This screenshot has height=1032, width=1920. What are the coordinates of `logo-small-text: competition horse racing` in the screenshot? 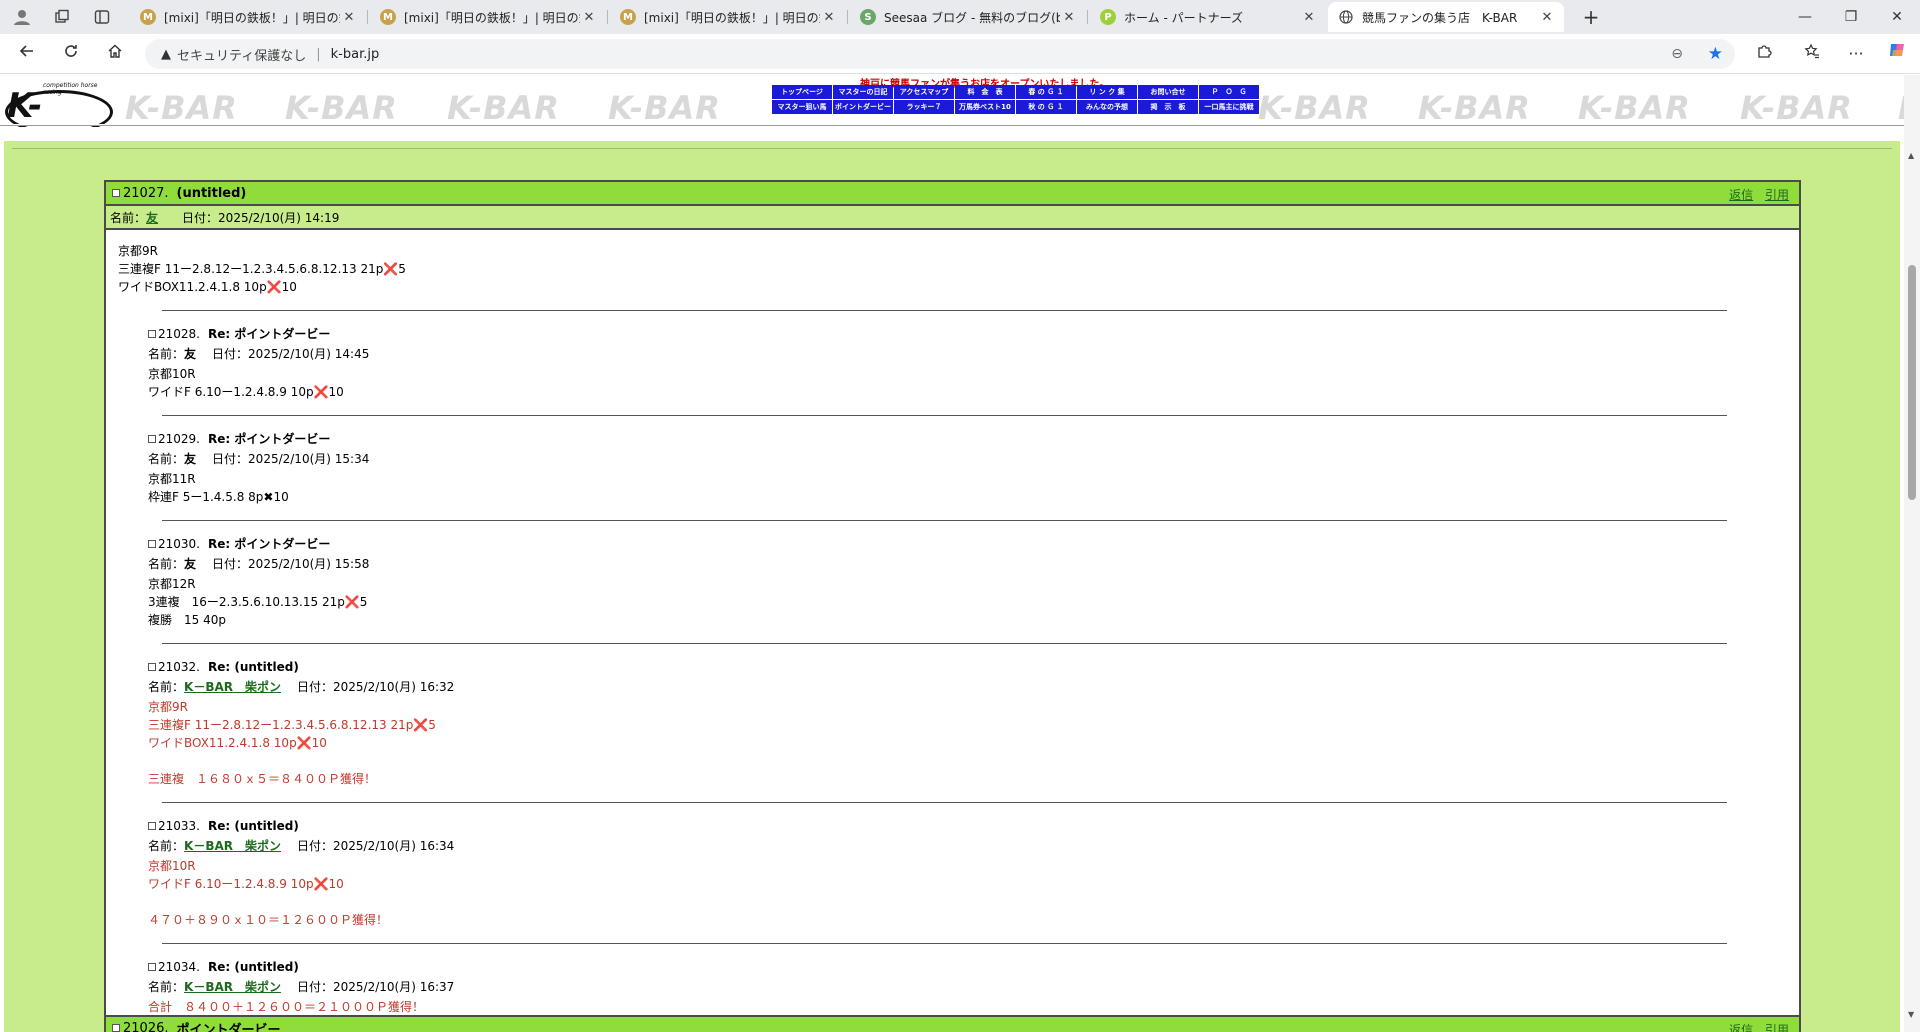 It's located at (70, 89).